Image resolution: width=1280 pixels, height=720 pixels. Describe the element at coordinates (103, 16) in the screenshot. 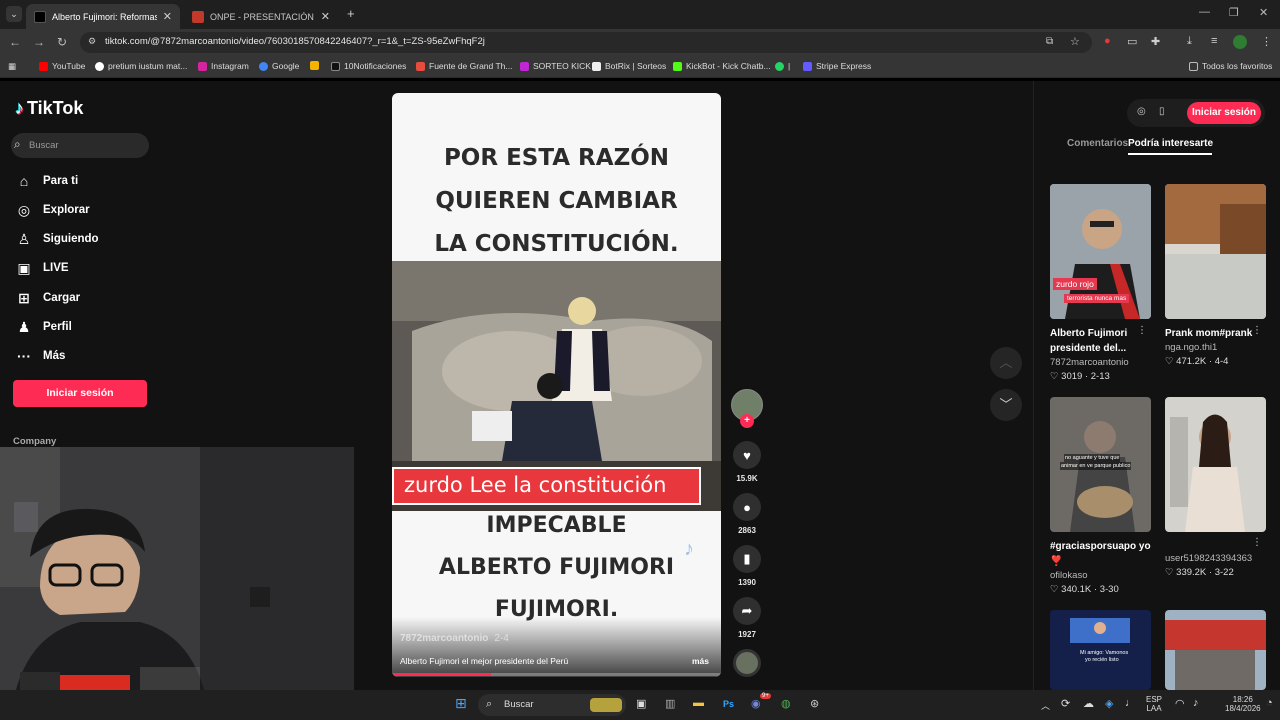

I see `tab-tiktok: Alberto Fujimori: Reformas y E ✕` at that location.